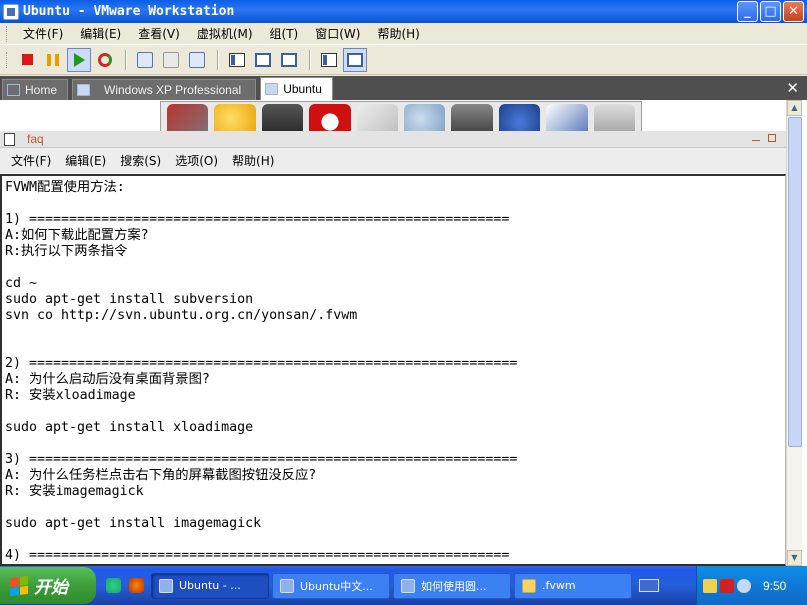 The width and height of the screenshot is (807, 605). Describe the element at coordinates (710, 585) in the screenshot. I see `mail-icon` at that location.